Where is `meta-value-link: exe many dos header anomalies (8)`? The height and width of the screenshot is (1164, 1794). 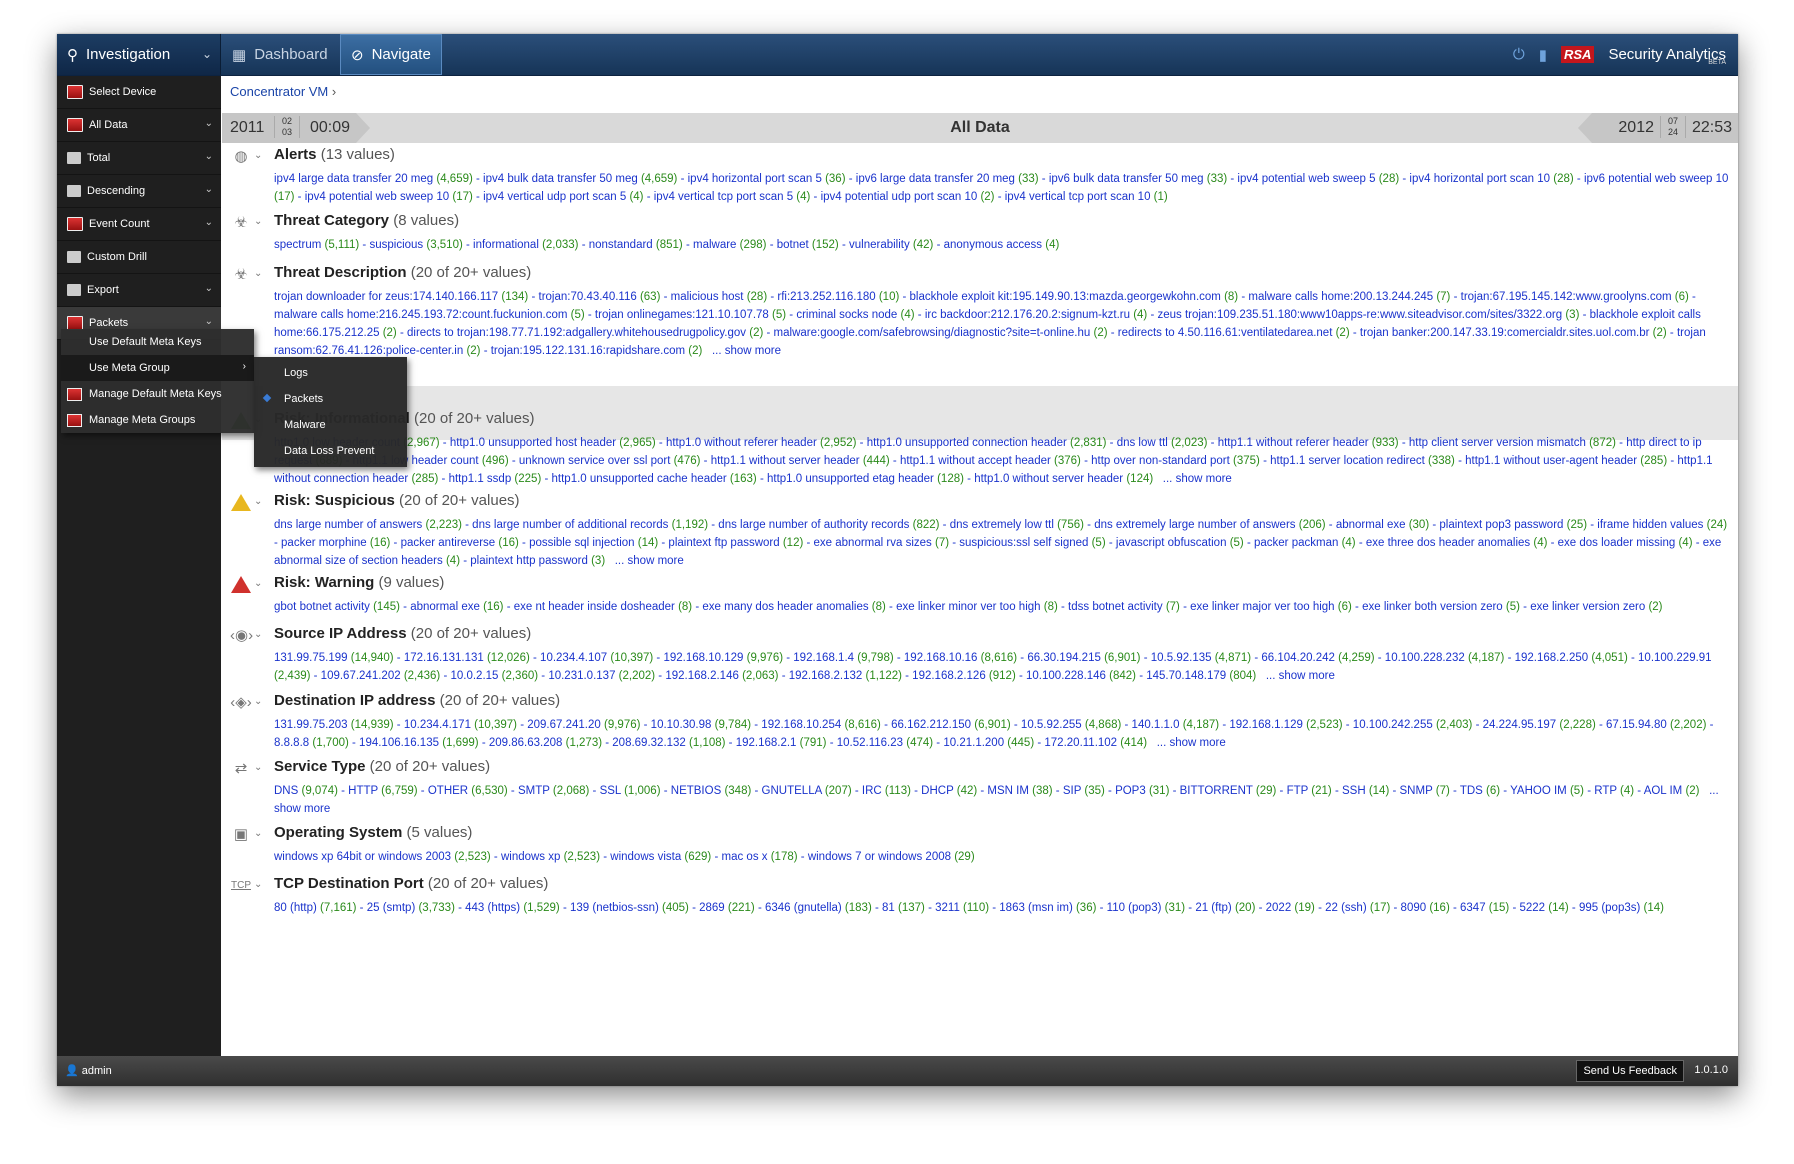 meta-value-link: exe many dos header anomalies (8) is located at coordinates (793, 607).